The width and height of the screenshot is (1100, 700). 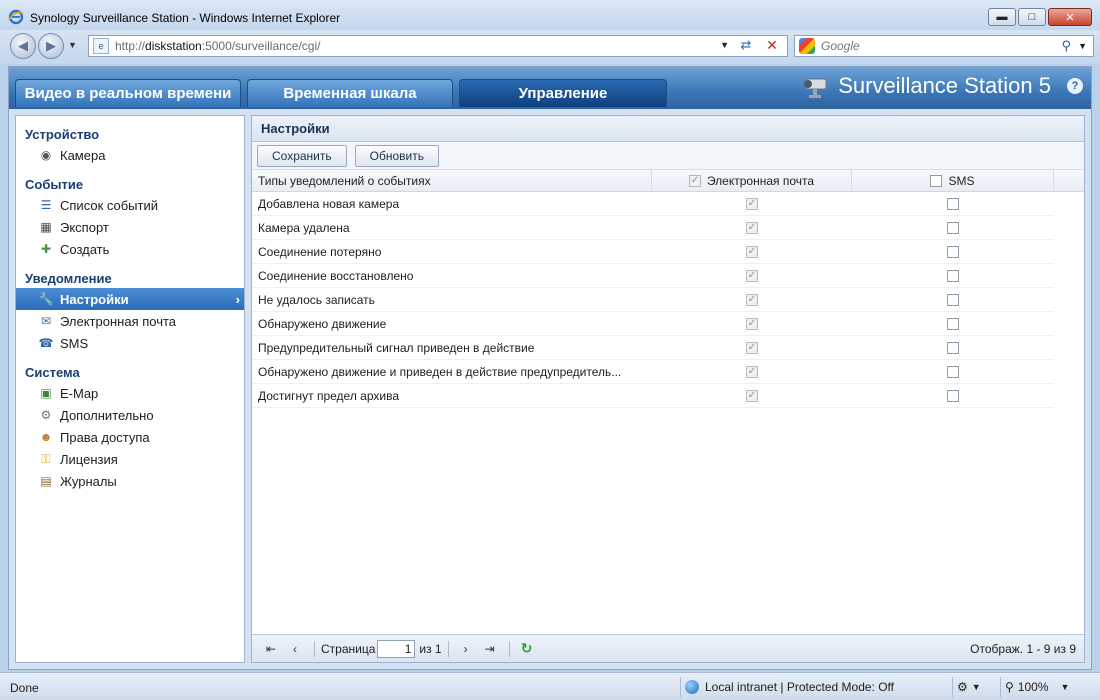 What do you see at coordinates (1034, 687) in the screenshot?
I see `zoom-control: ⚲ 100% ▼` at bounding box center [1034, 687].